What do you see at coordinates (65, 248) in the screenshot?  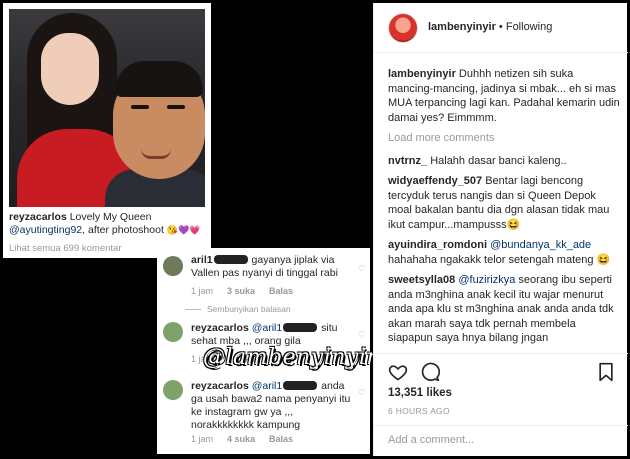 I see `view-all-comments-link: Lihat semua 699 komentar` at bounding box center [65, 248].